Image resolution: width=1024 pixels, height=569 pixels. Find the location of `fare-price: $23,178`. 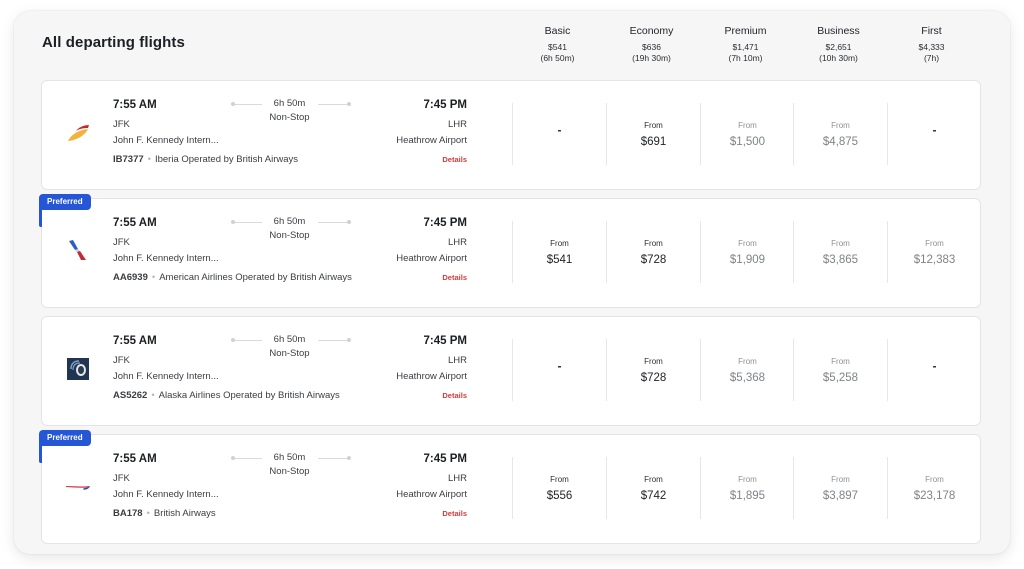

fare-price: $23,178 is located at coordinates (934, 496).